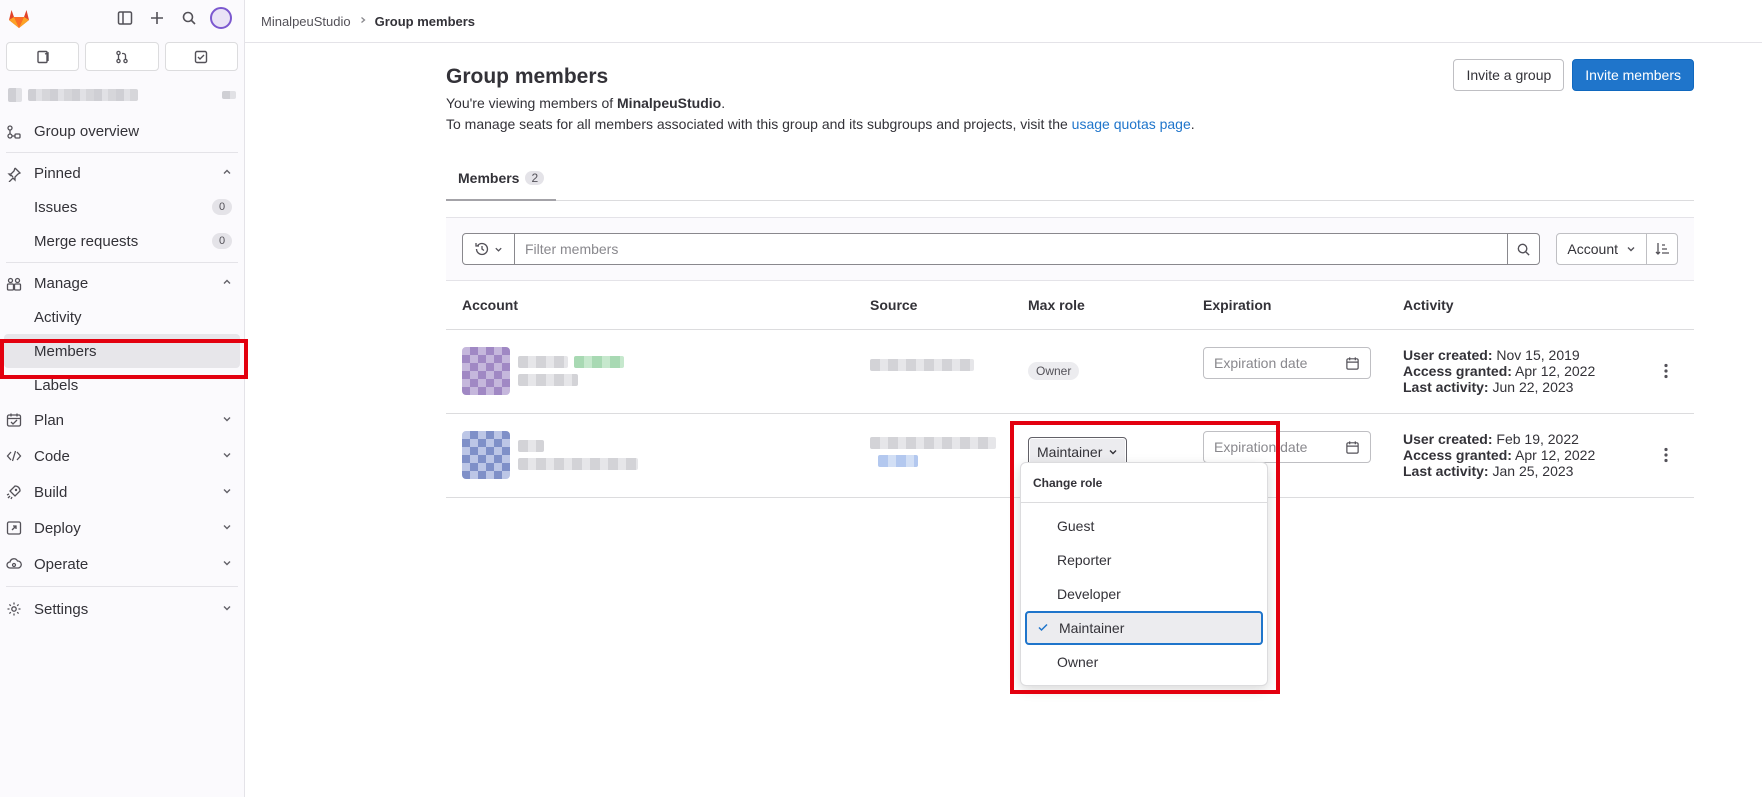 Image resolution: width=1762 pixels, height=797 pixels. Describe the element at coordinates (1457, 371) in the screenshot. I see `activity-label: Access granted:` at that location.